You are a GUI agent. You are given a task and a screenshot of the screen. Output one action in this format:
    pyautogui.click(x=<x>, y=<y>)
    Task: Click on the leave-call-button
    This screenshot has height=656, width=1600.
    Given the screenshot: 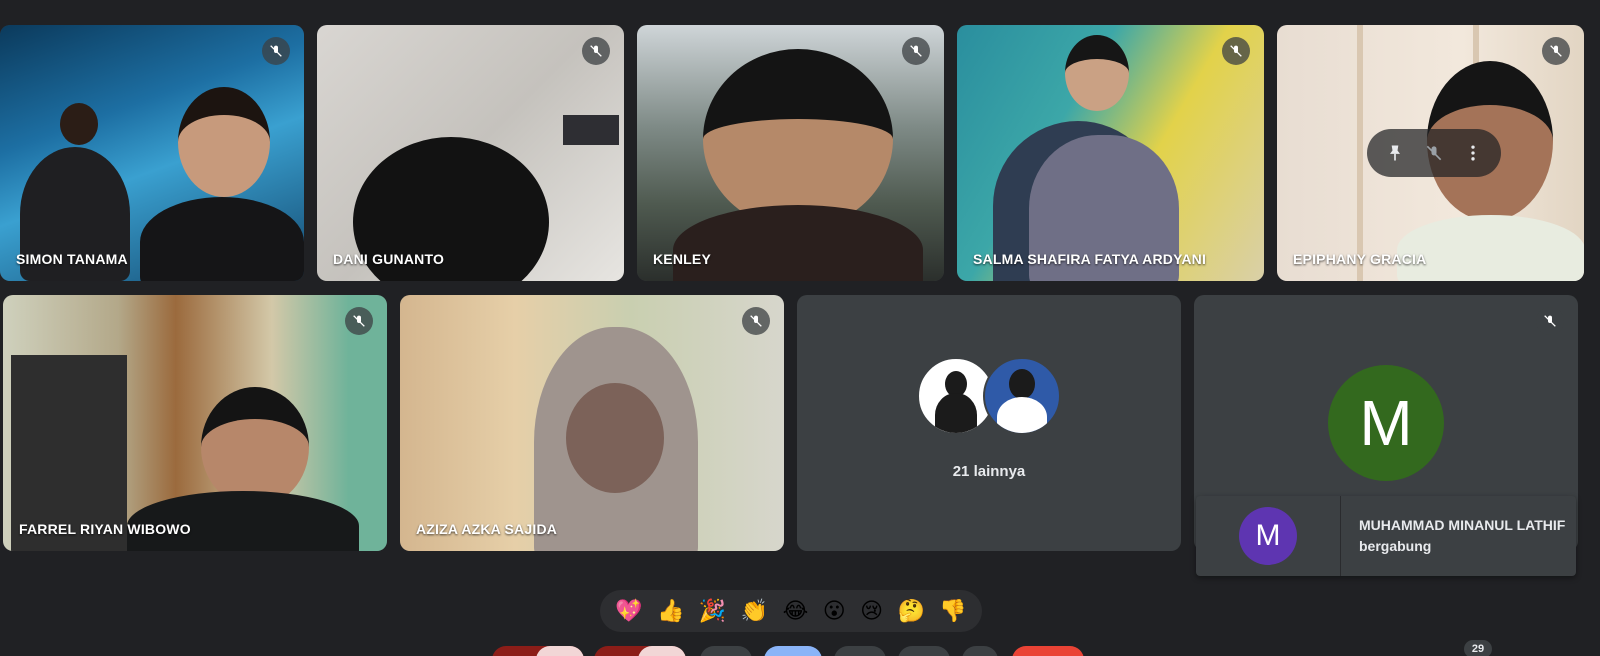 What is the action you would take?
    pyautogui.click(x=1048, y=651)
    